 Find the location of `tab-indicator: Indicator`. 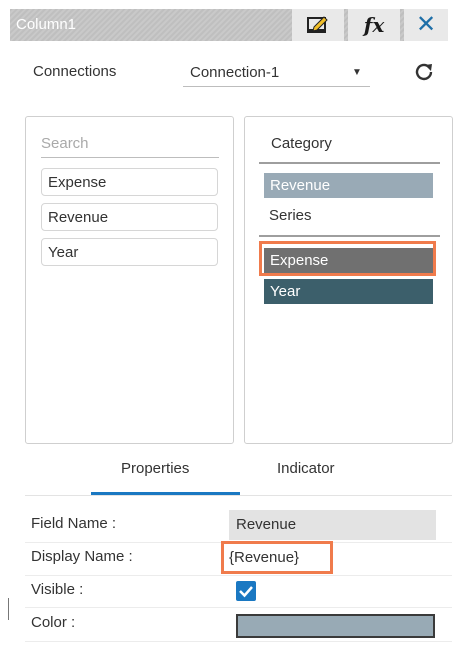

tab-indicator: Indicator is located at coordinates (306, 468).